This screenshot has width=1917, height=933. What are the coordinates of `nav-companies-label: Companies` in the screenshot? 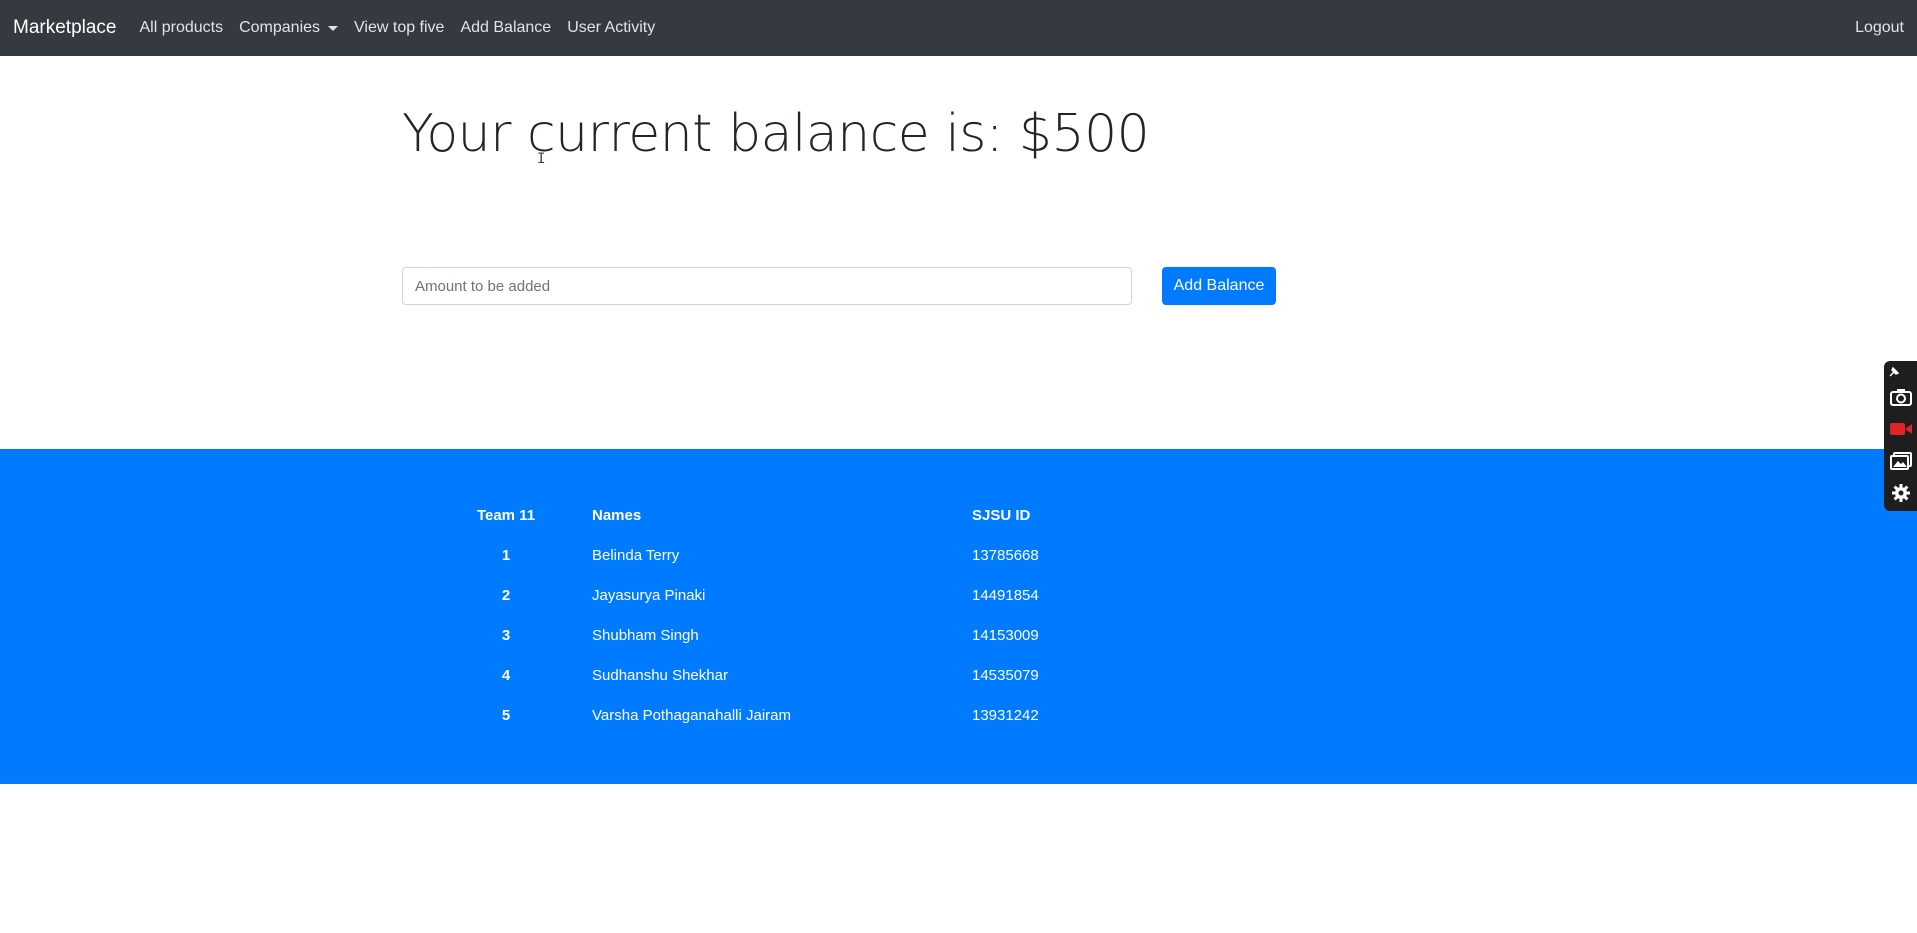 It's located at (280, 27).